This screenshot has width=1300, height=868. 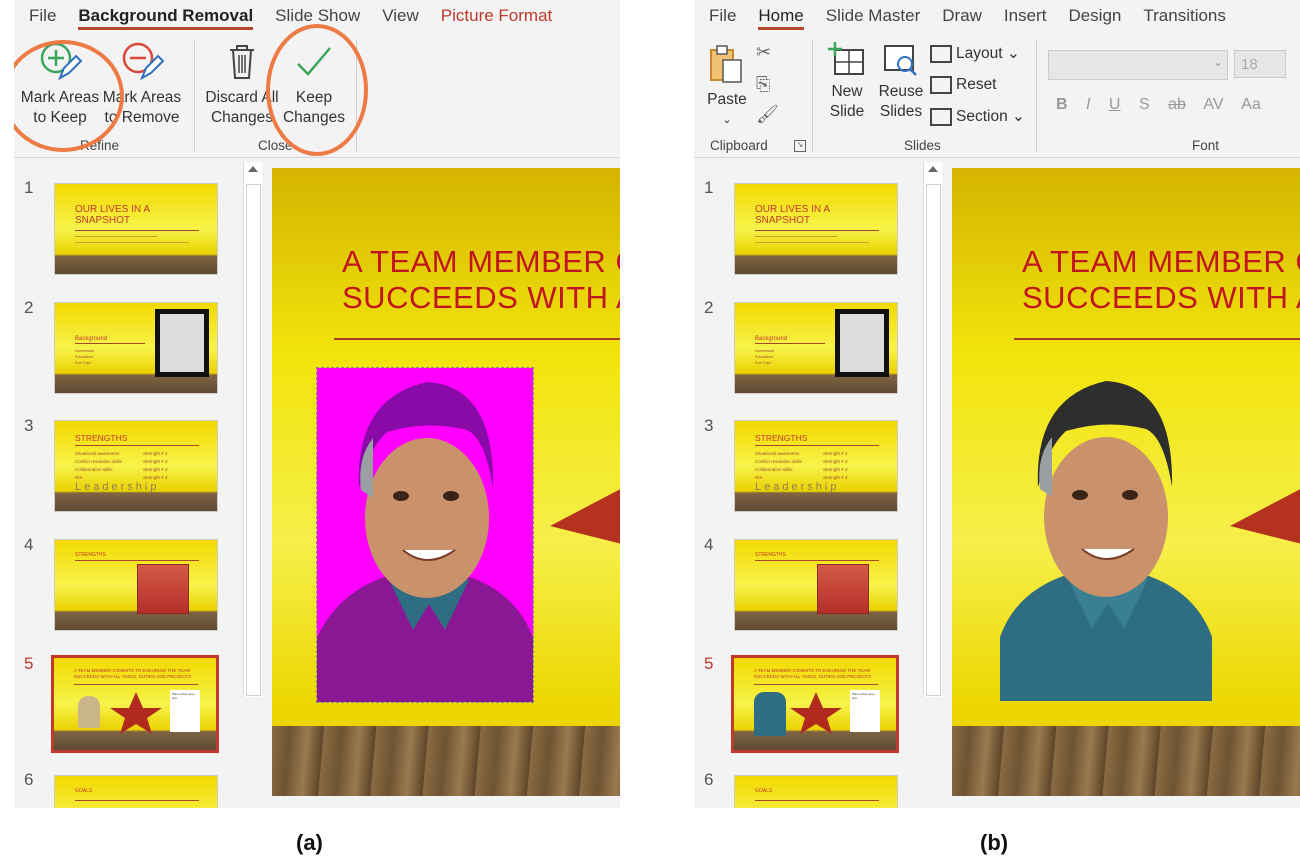 What do you see at coordinates (994, 842) in the screenshot?
I see `caption-b: (b)` at bounding box center [994, 842].